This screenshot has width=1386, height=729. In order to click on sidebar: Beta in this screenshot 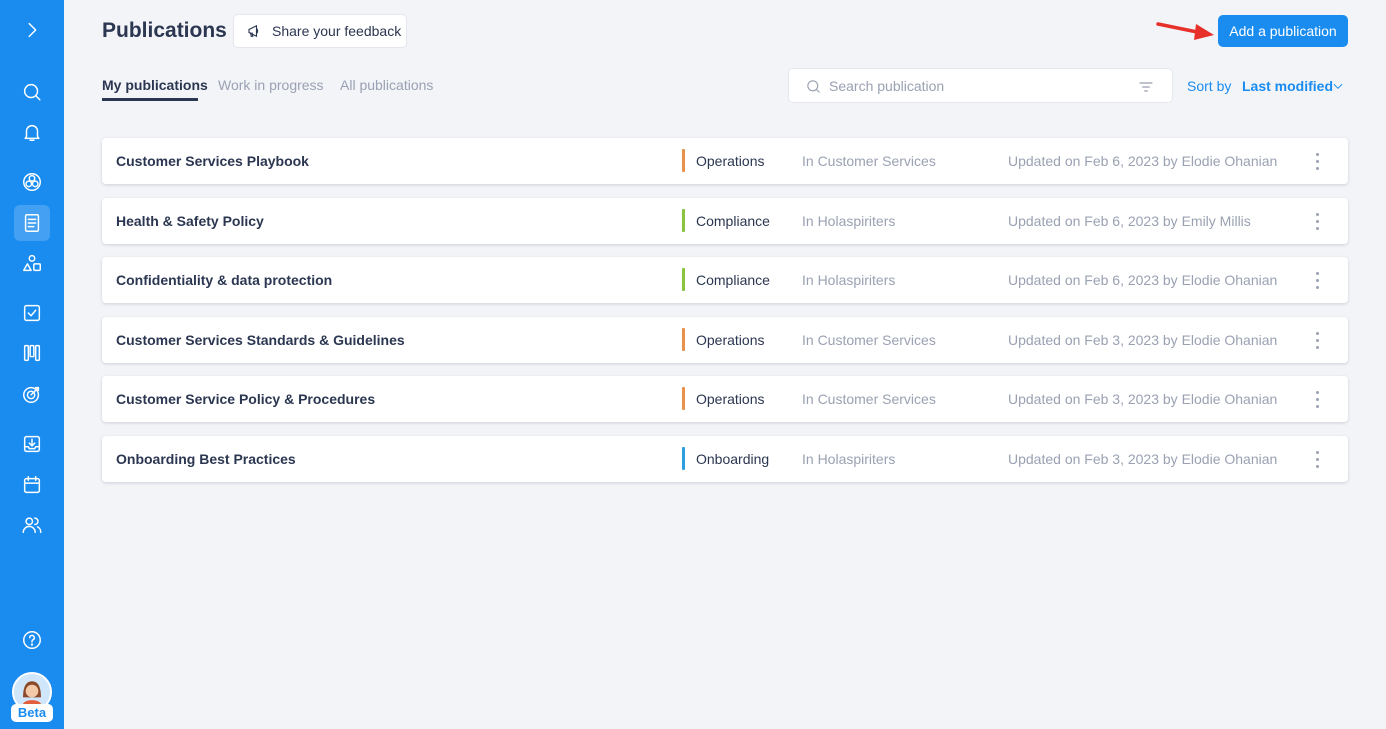, I will do `click(32, 364)`.